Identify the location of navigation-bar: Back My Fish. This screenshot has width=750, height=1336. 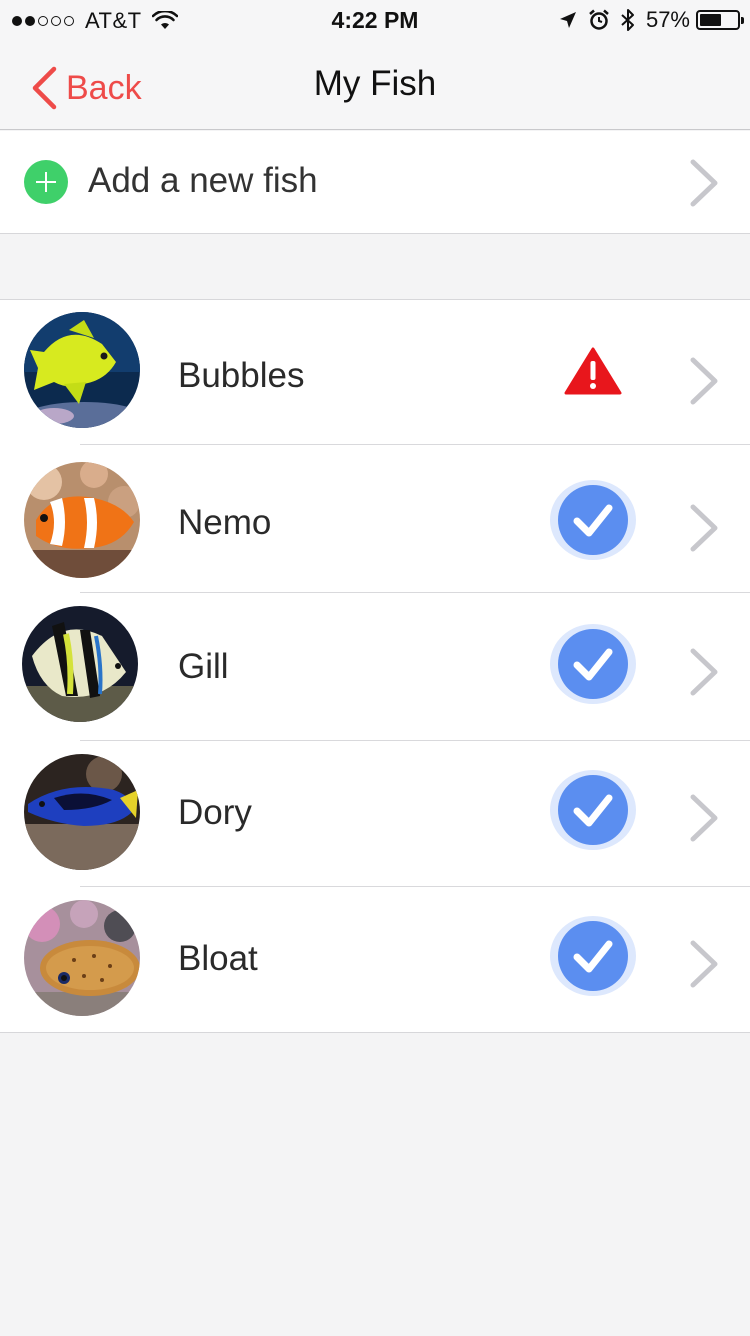
(375, 85).